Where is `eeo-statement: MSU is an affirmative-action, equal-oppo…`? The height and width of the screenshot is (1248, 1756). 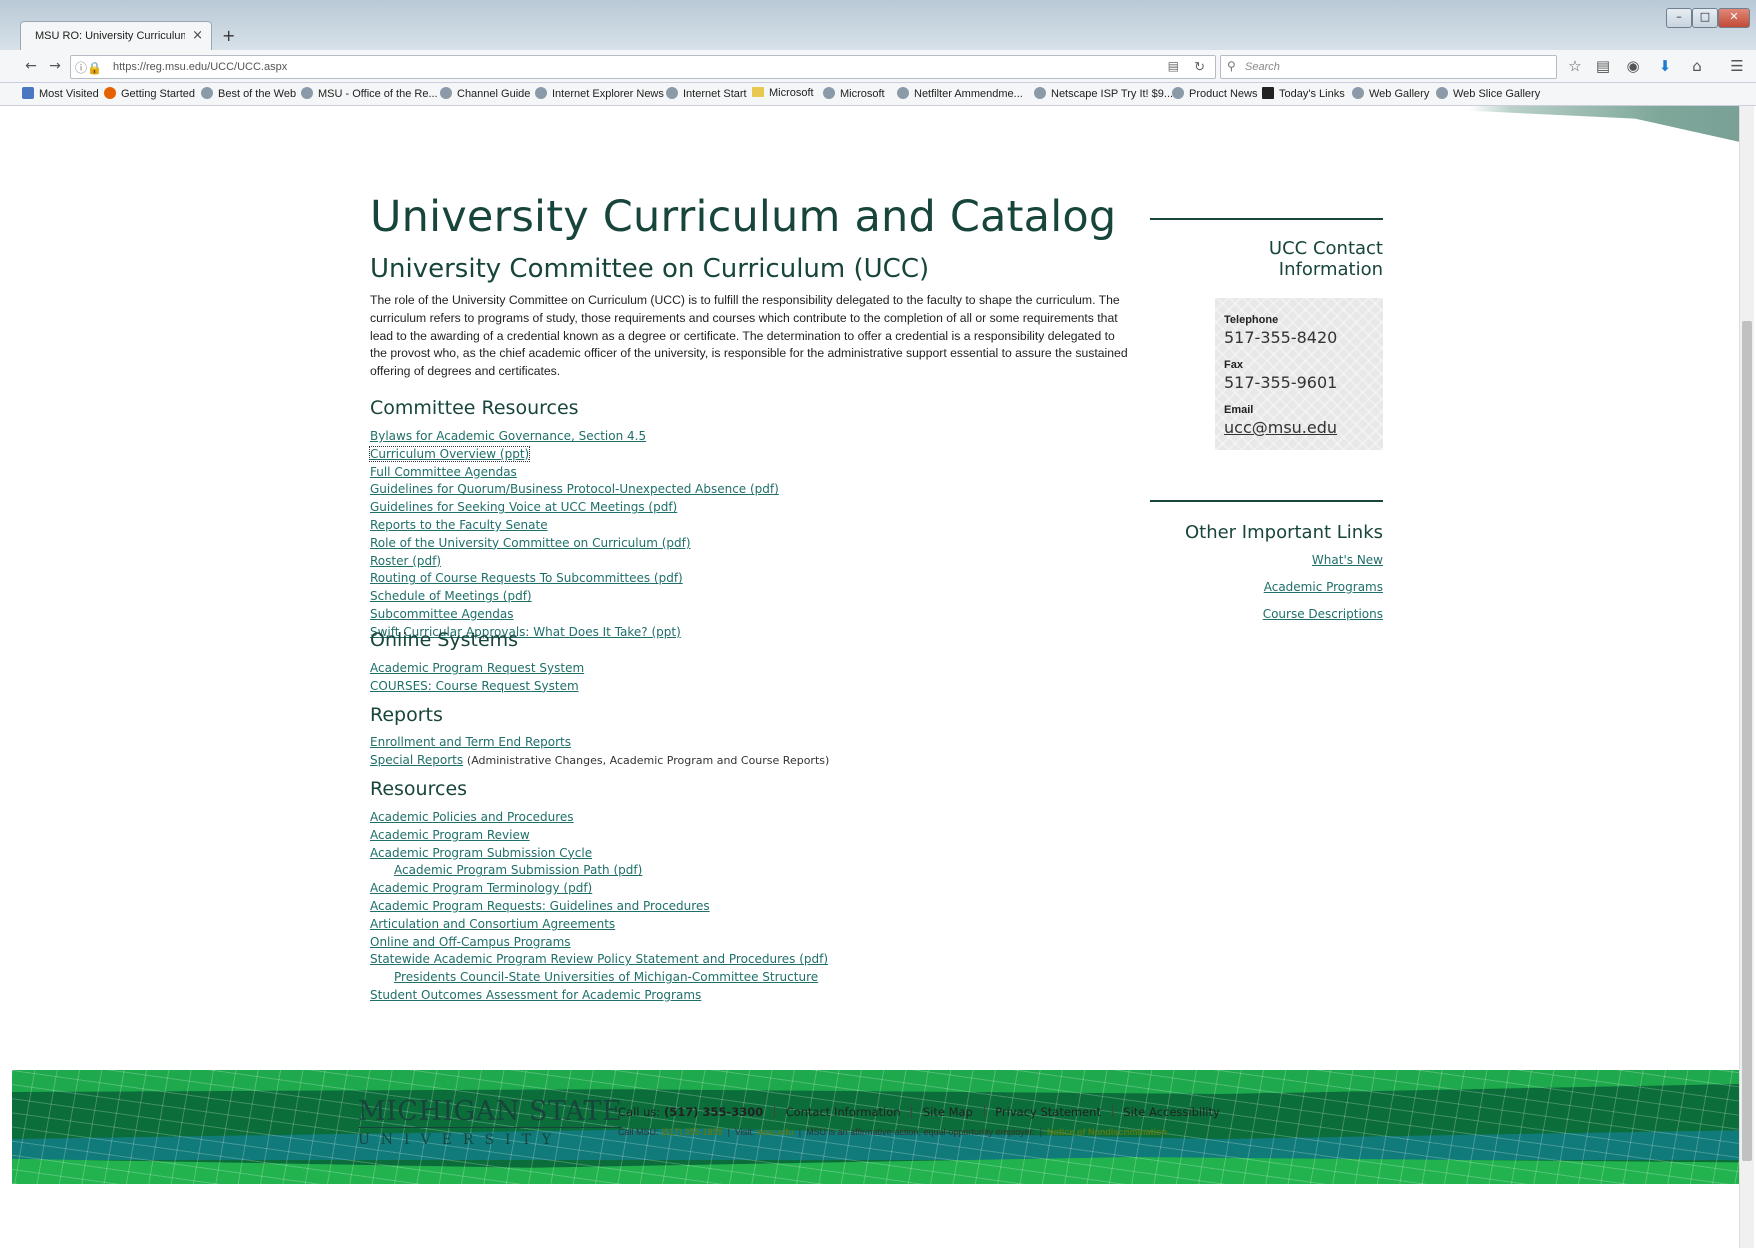 eeo-statement: MSU is an affirmative-action, equal-oppo… is located at coordinates (920, 1132).